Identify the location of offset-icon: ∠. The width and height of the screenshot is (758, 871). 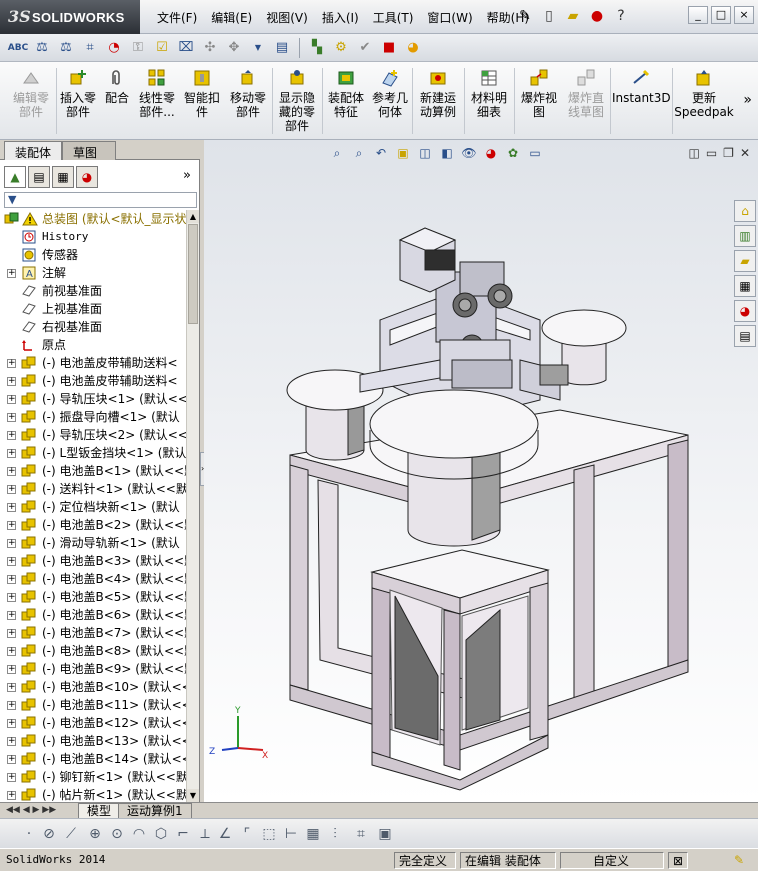
(225, 834).